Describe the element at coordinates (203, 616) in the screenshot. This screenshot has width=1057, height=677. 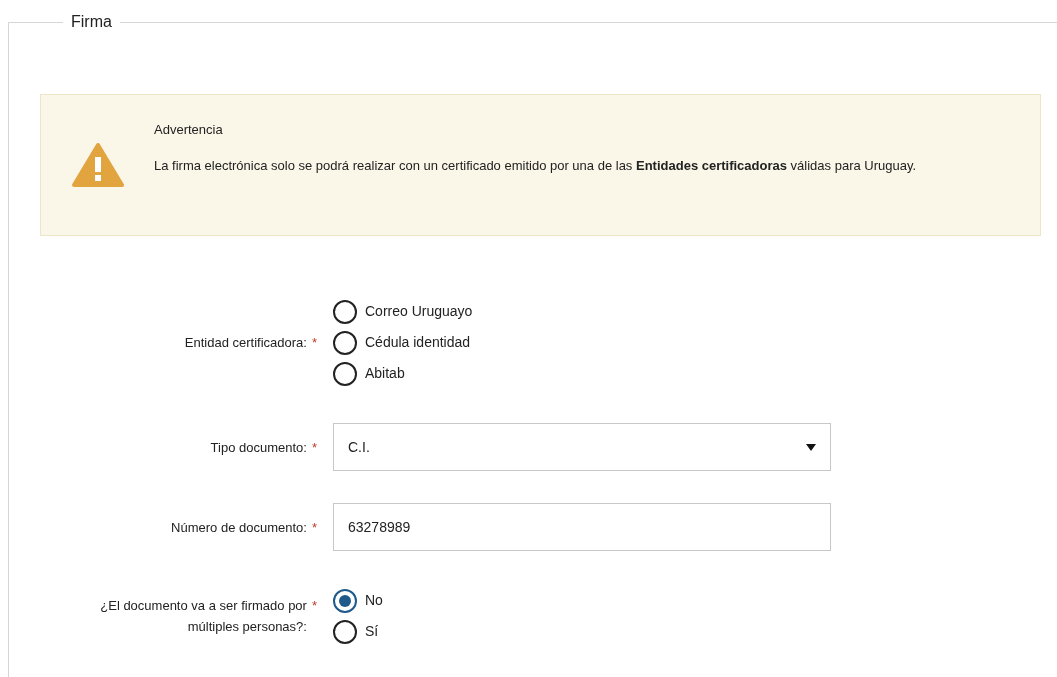
I see `field-label: ¿El documento va a ser firmado por múltiples personas?:` at that location.